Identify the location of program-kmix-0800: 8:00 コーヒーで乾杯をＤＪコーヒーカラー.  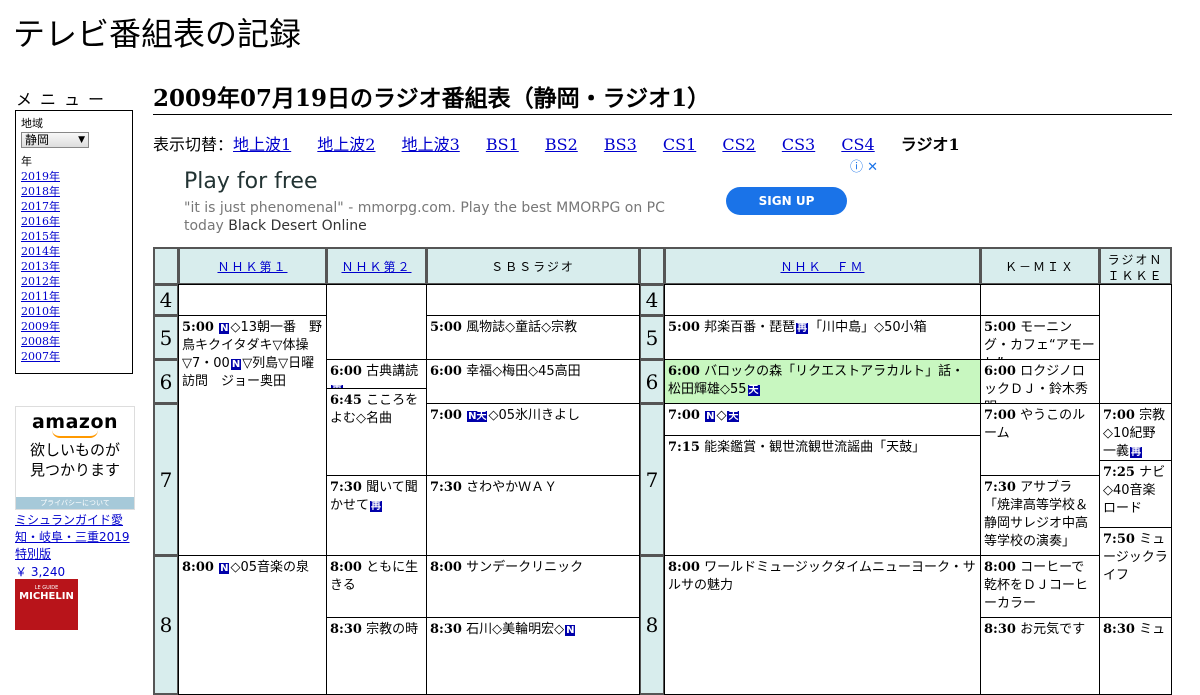
(1040, 586).